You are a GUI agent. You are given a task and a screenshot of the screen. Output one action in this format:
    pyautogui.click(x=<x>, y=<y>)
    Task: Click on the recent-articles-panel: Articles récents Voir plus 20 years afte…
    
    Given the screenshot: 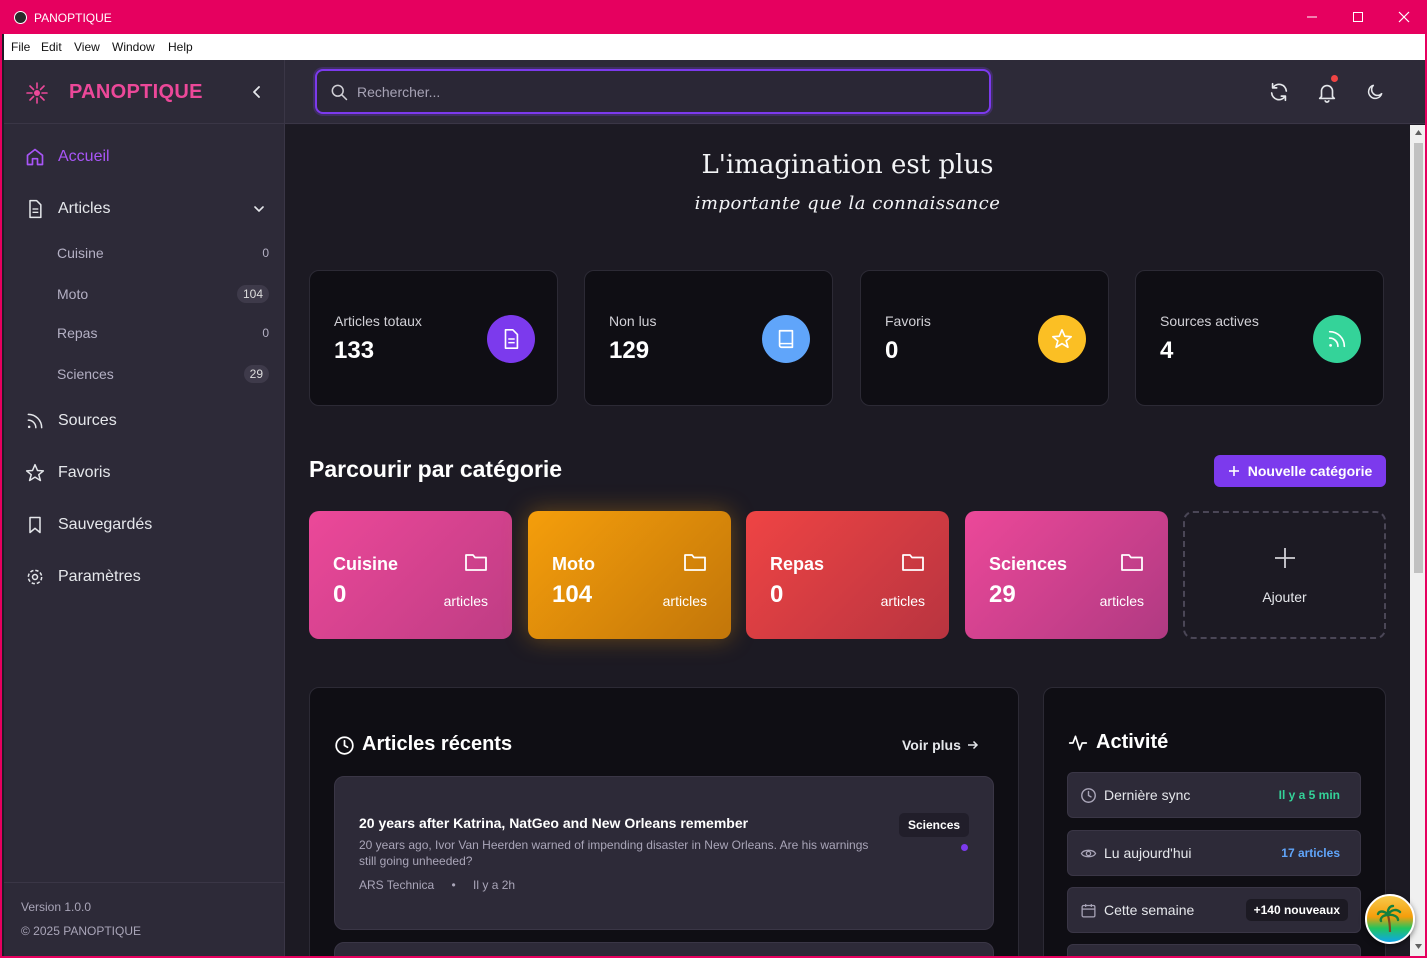 What is the action you would take?
    pyautogui.click(x=664, y=821)
    